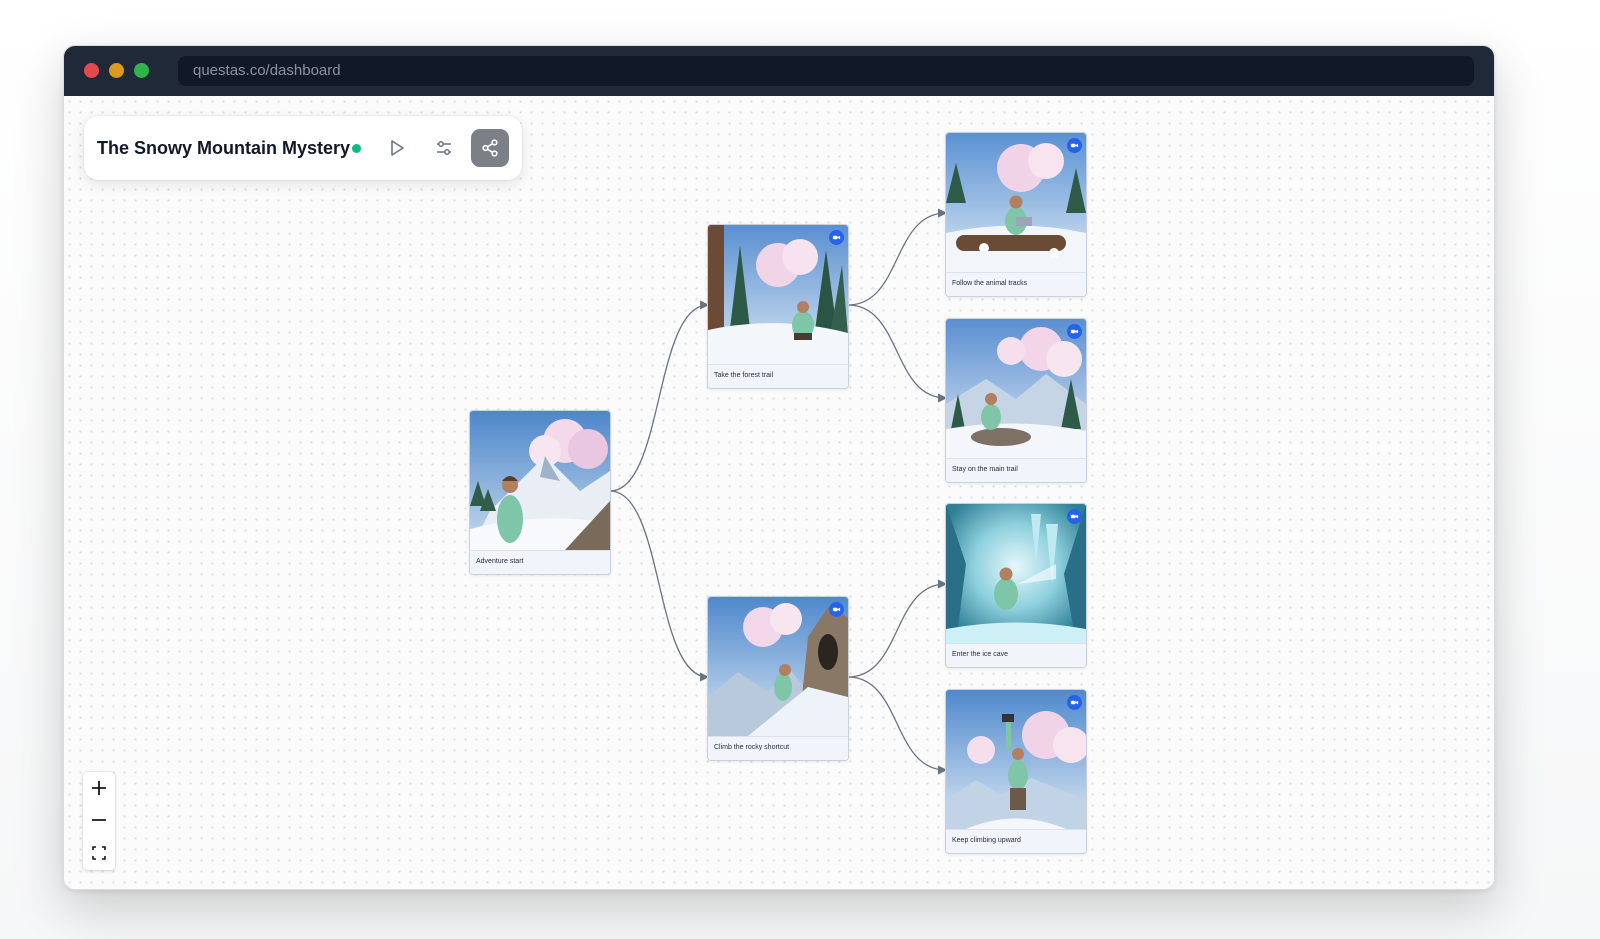  I want to click on story-node-rocky-shortcut: Climb the rocky shortcut, so click(778, 678).